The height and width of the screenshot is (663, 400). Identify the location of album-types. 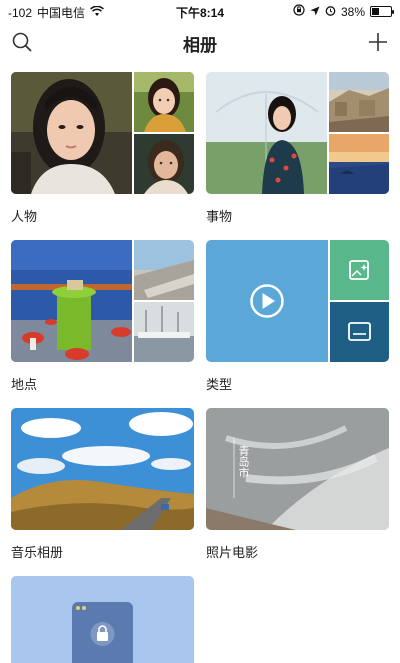
(297, 301).